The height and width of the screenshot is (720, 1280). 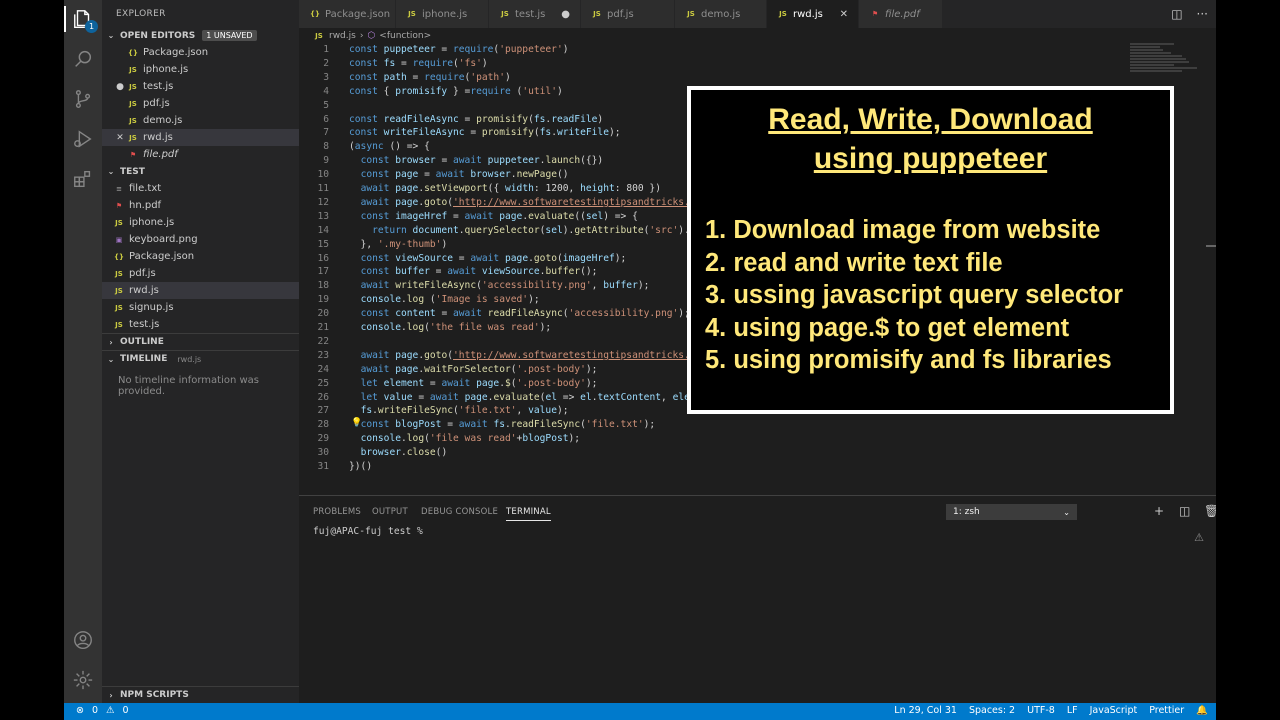 I want to click on code-line: 31})(), so click(x=749, y=467).